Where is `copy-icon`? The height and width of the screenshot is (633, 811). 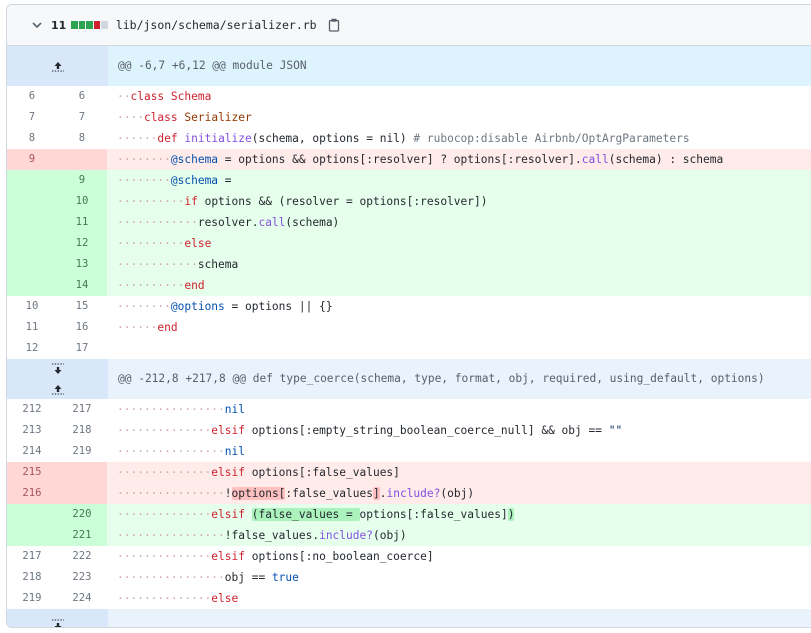 copy-icon is located at coordinates (334, 25).